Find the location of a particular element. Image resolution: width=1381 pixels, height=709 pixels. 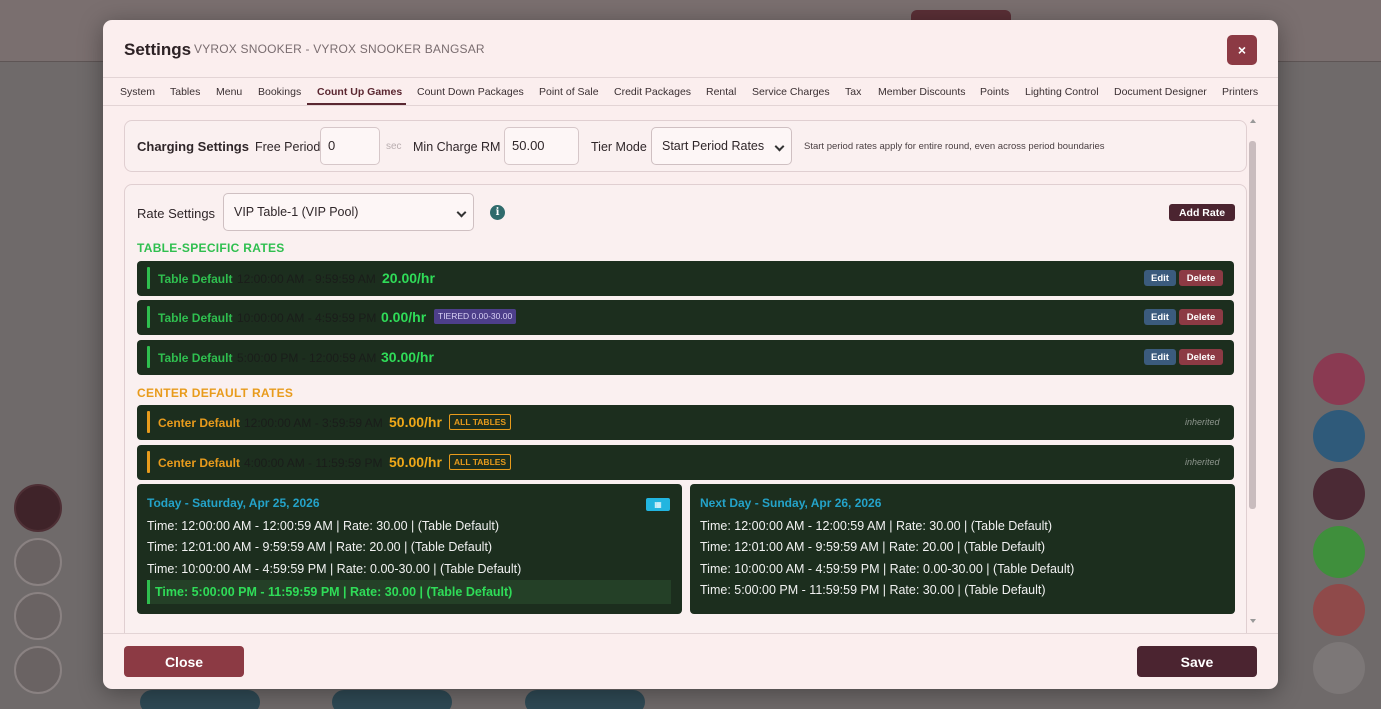

rate-price: 20.00/hr is located at coordinates (408, 278).